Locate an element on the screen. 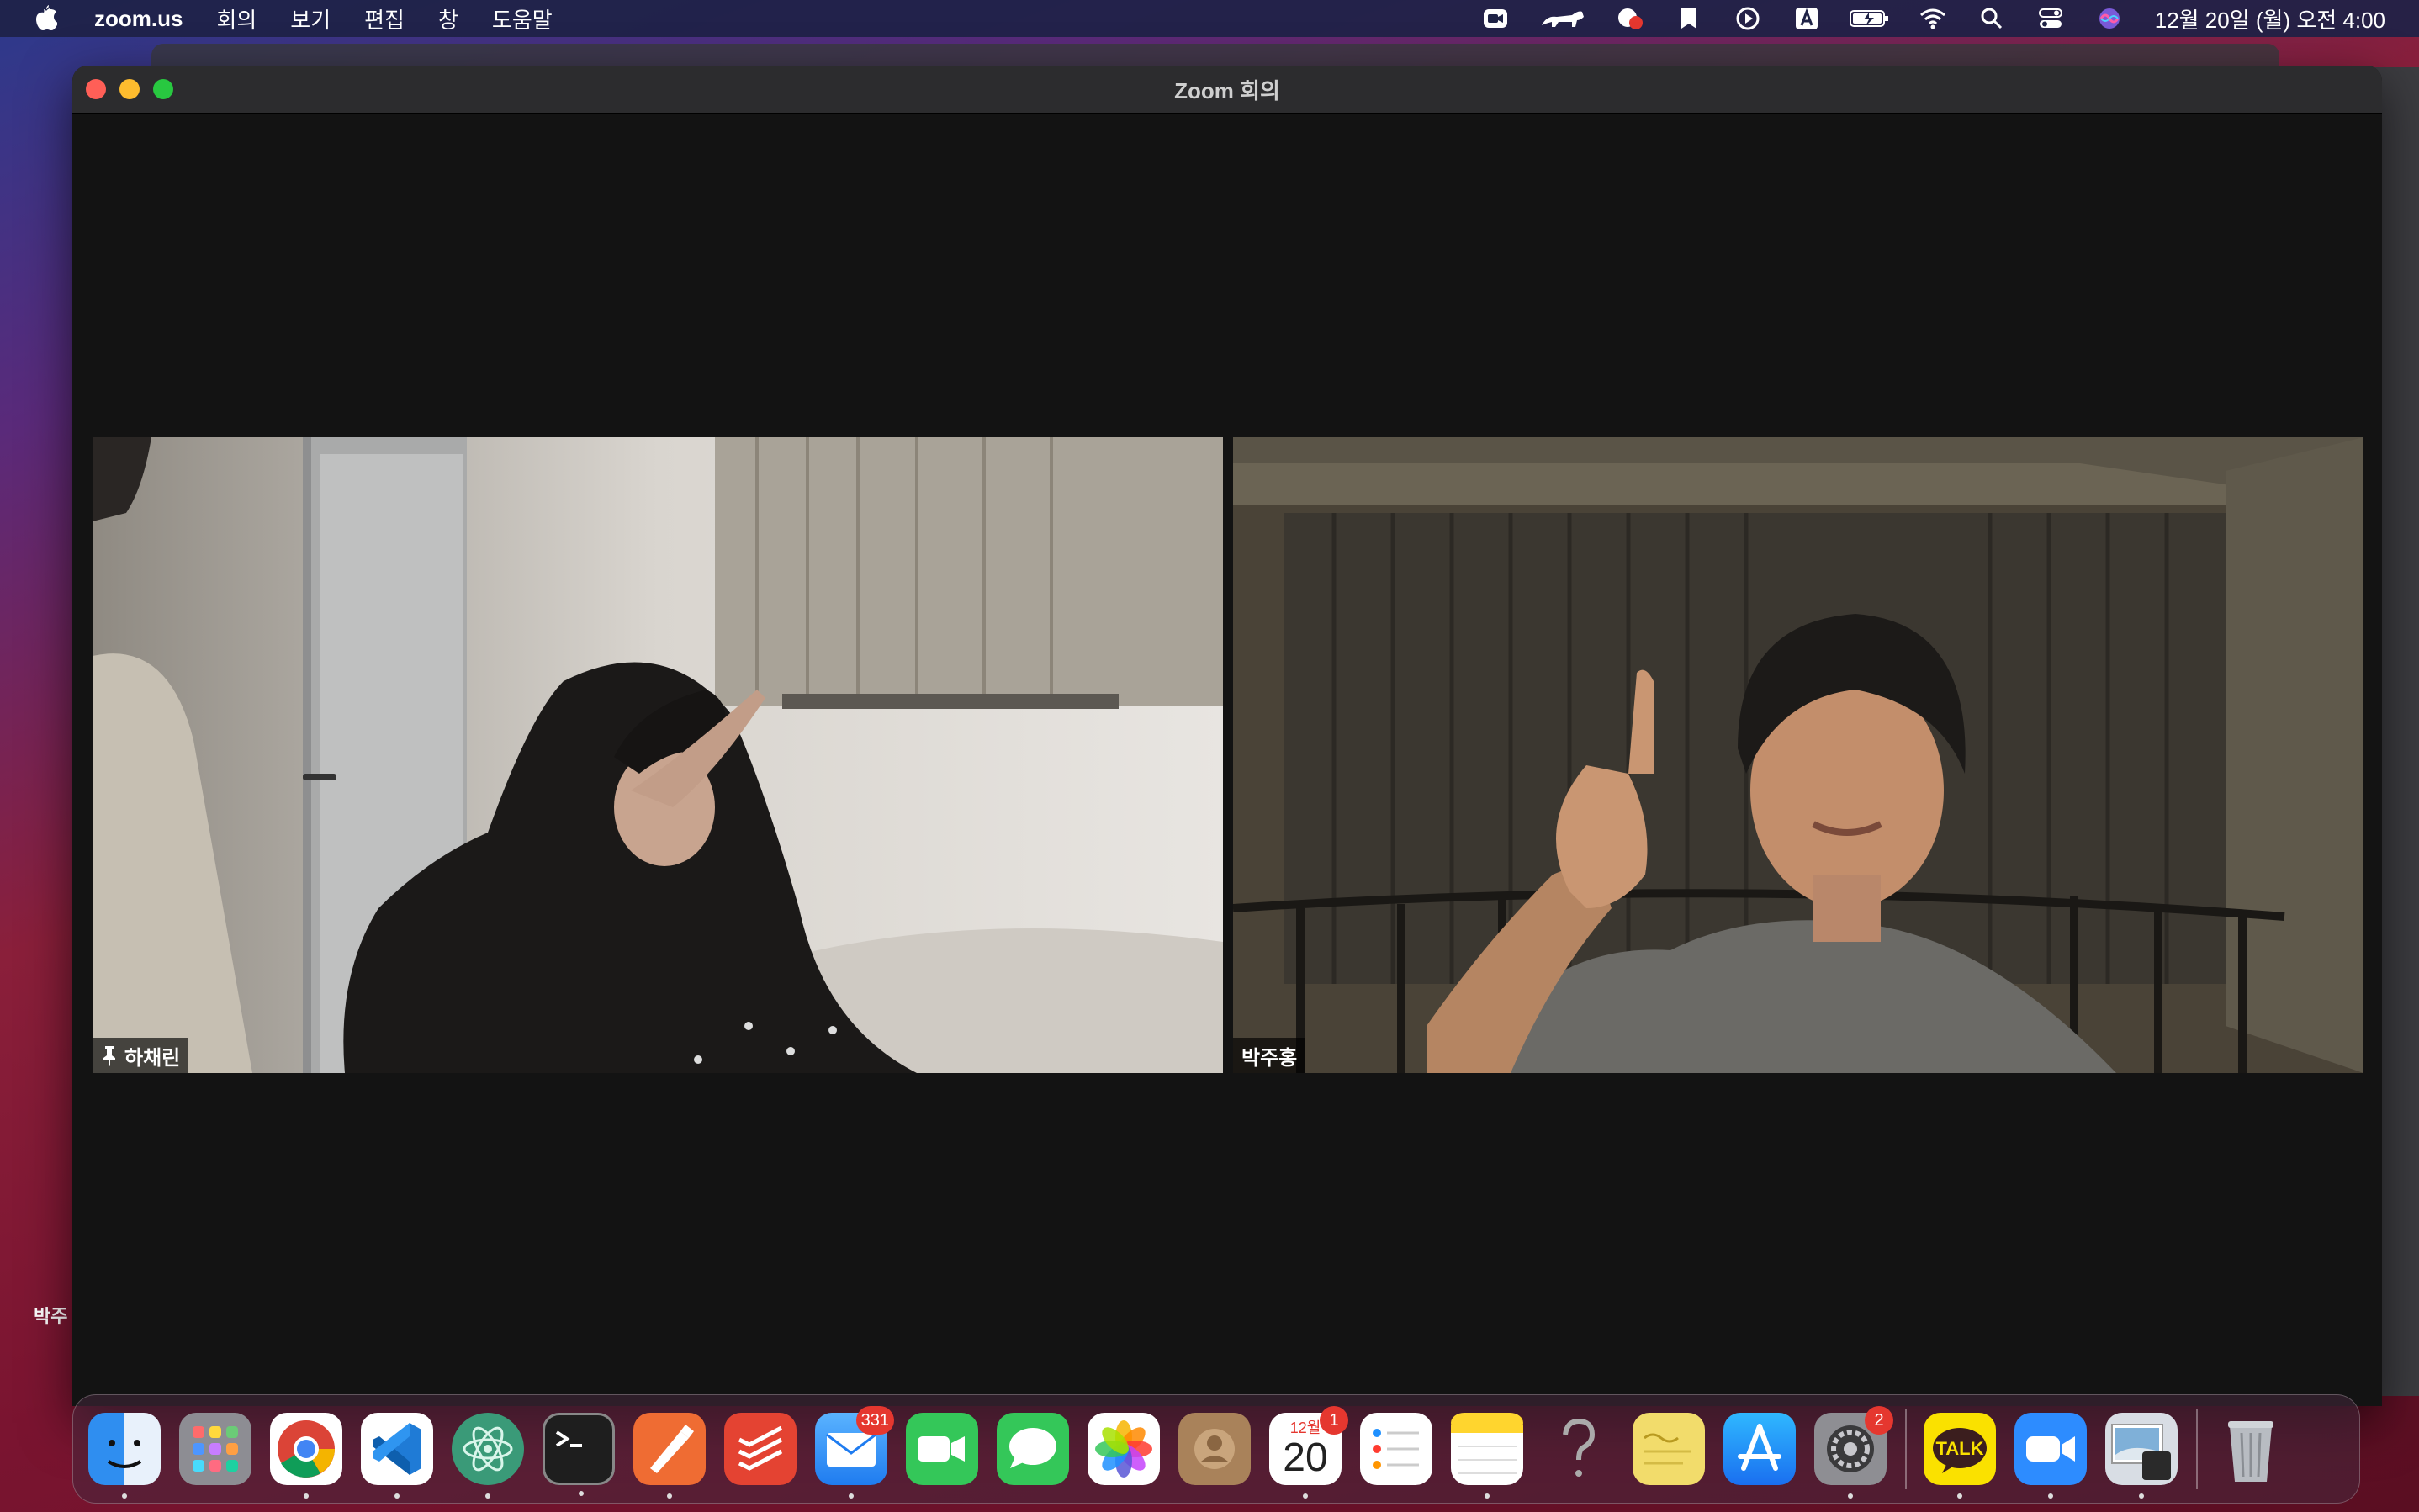 The height and width of the screenshot is (1512, 2419). dock-reminders is located at coordinates (1396, 1449).